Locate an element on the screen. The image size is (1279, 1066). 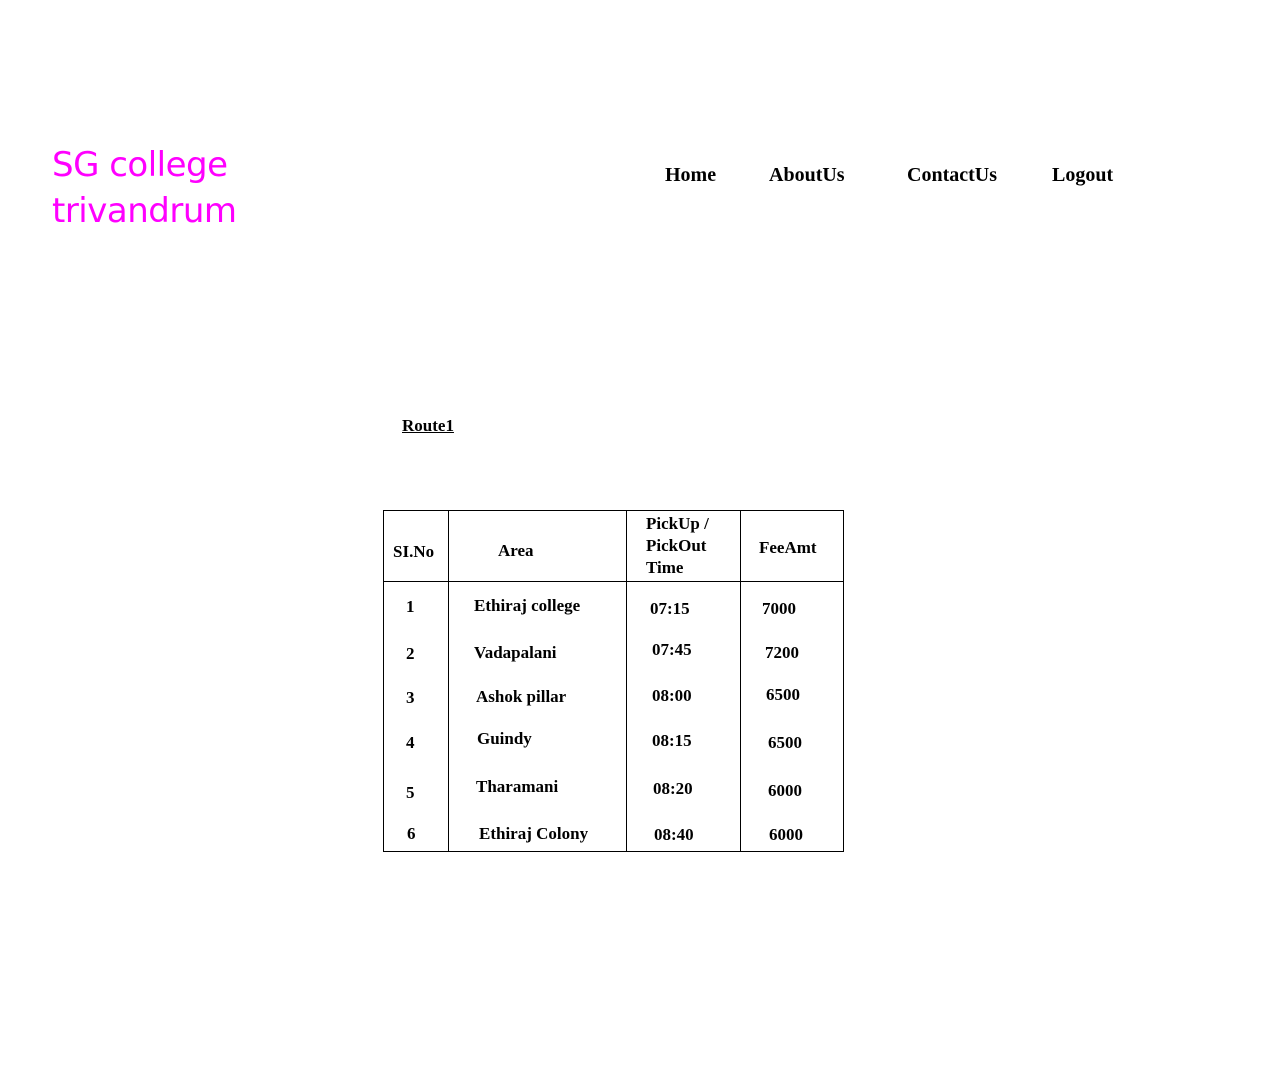
header-fee: FeeAmt is located at coordinates (788, 547).